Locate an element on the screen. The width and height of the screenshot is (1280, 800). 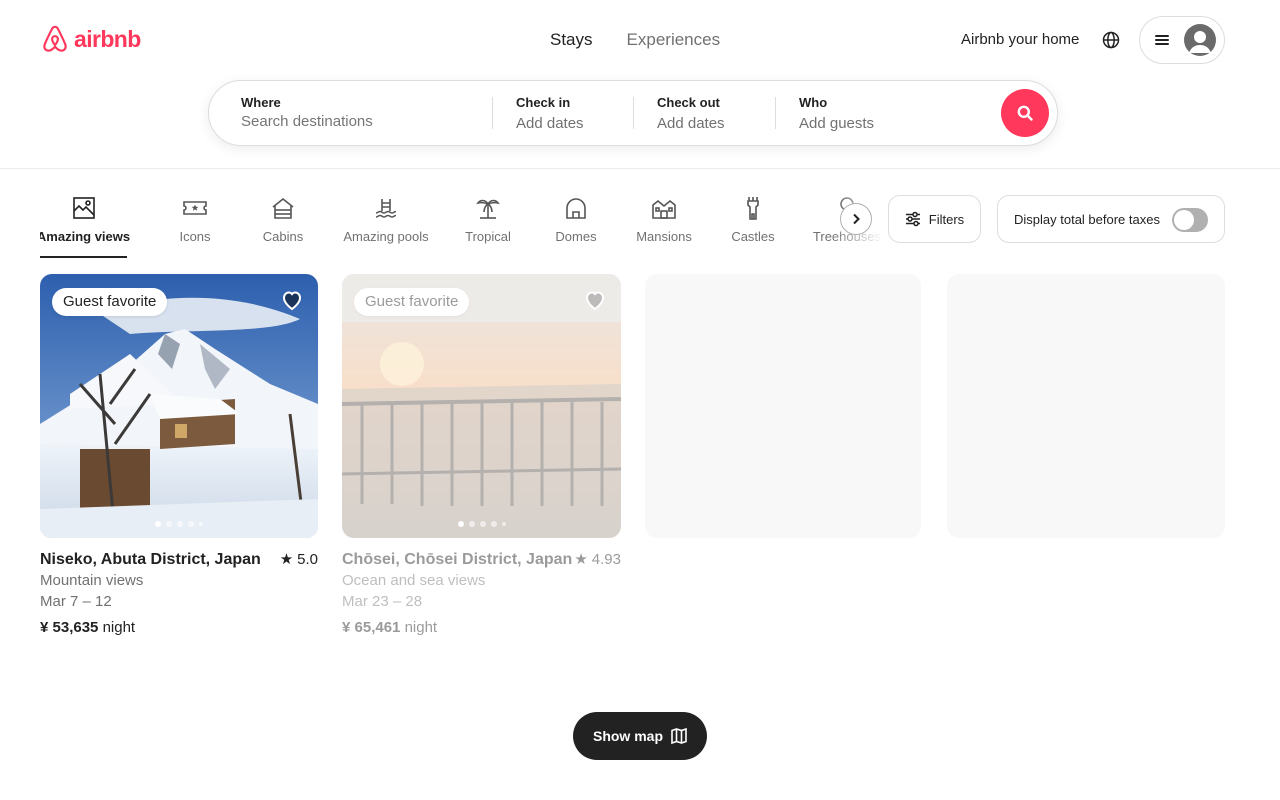
price-amount: ¥ 53,635 is located at coordinates (69, 627).